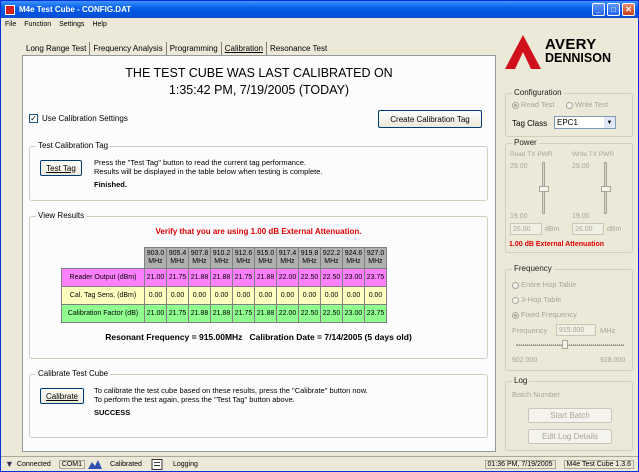 This screenshot has height=472, width=639. Describe the element at coordinates (353, 277) in the screenshot. I see `table-cell: 23.00` at that location.